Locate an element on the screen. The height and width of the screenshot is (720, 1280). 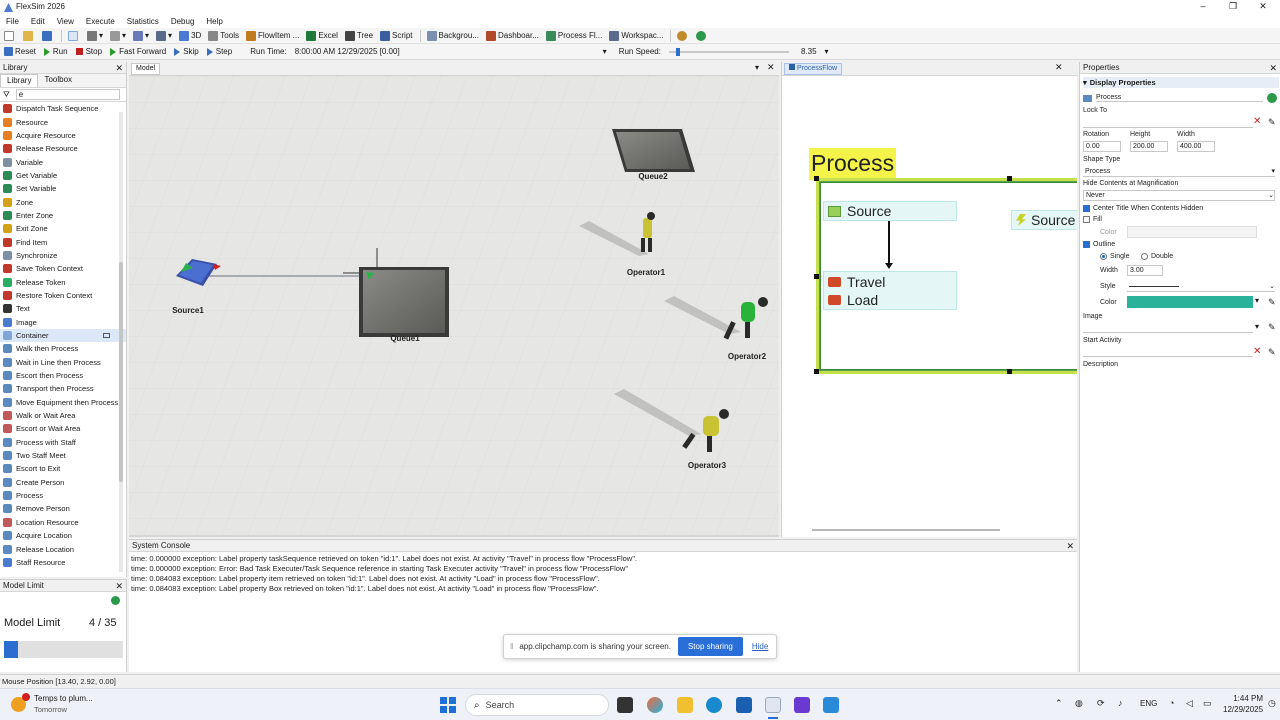
dropdown-arrow-icon: ▾ is located at coordinates (1257, 300).